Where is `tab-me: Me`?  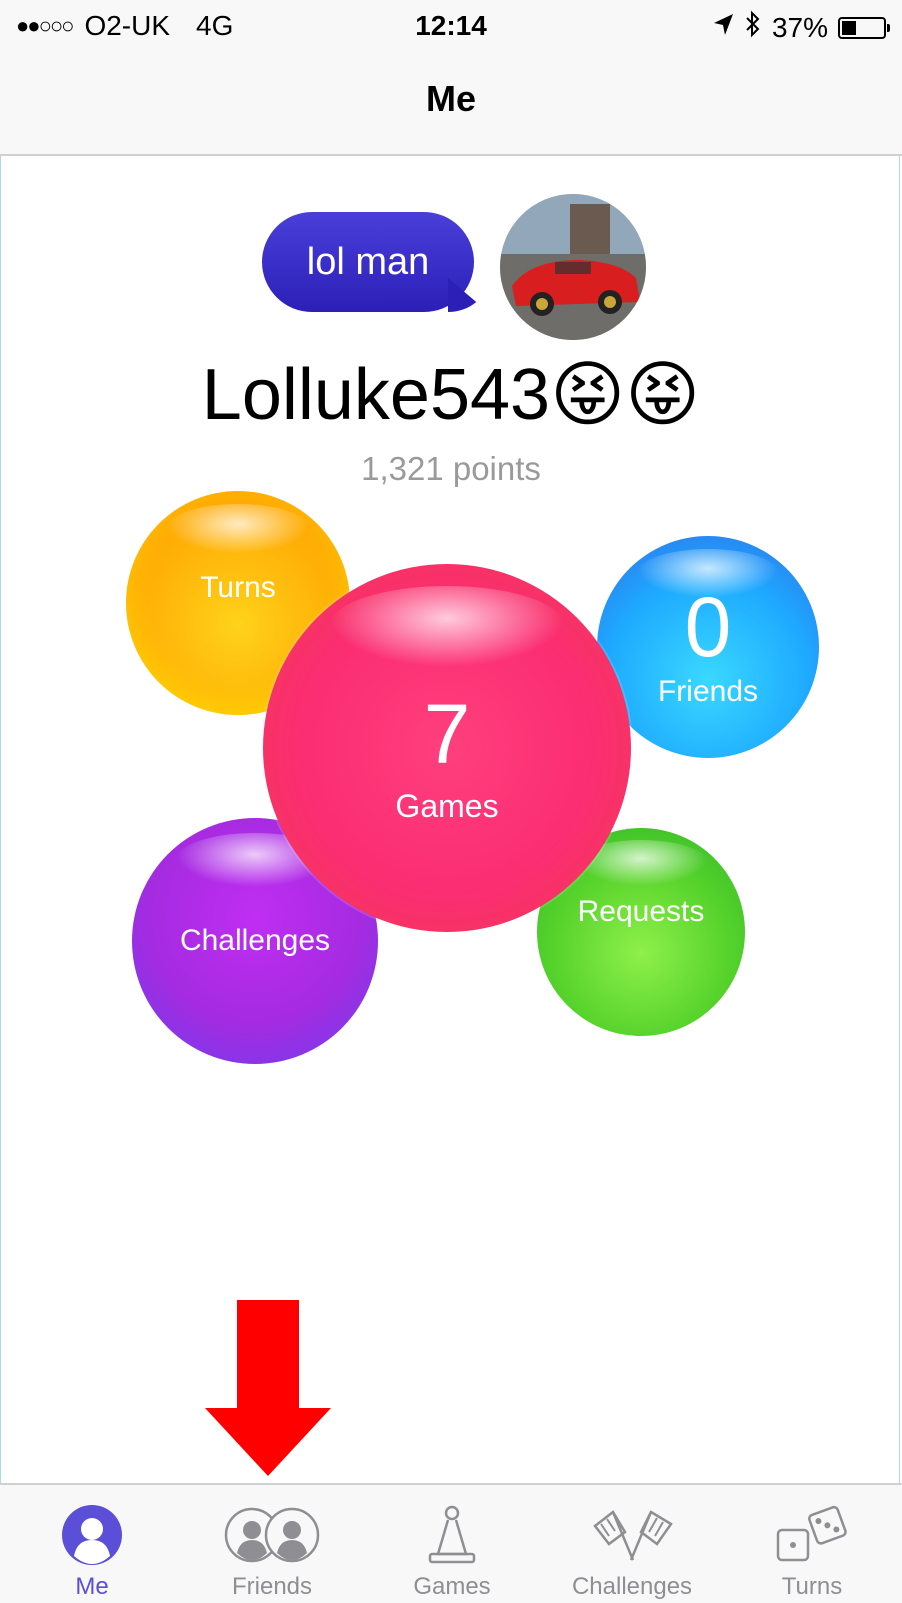
tab-me: Me is located at coordinates (92, 1544).